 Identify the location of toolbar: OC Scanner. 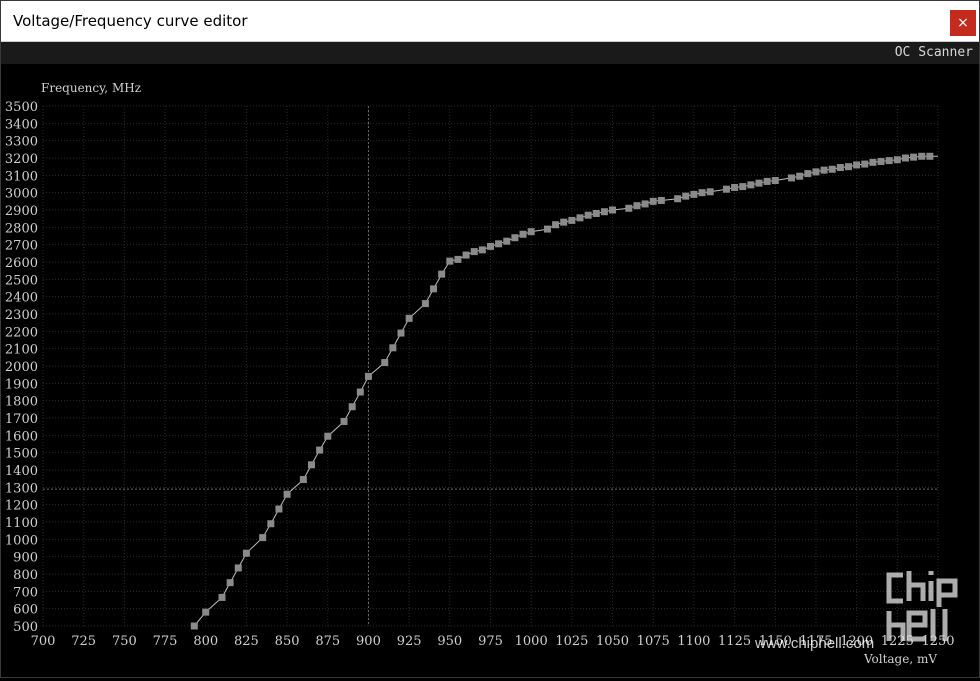
(490, 53).